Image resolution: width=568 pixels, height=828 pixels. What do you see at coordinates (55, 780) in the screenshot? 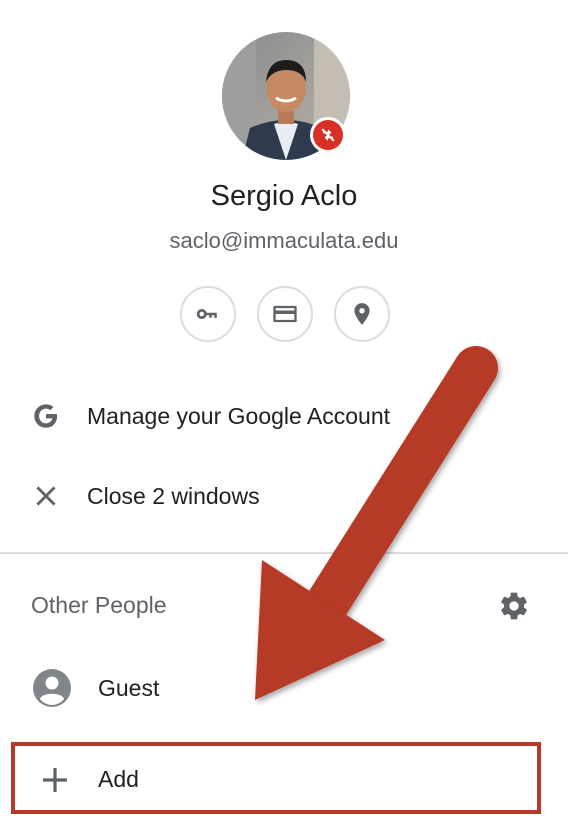
I see `plus-icon` at bounding box center [55, 780].